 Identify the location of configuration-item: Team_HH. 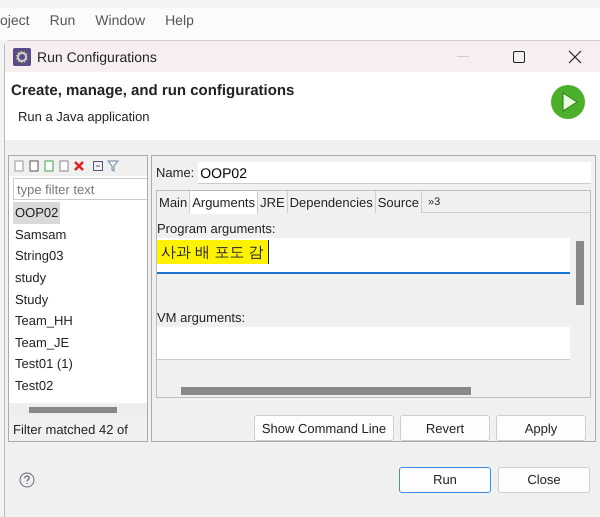
(44, 321).